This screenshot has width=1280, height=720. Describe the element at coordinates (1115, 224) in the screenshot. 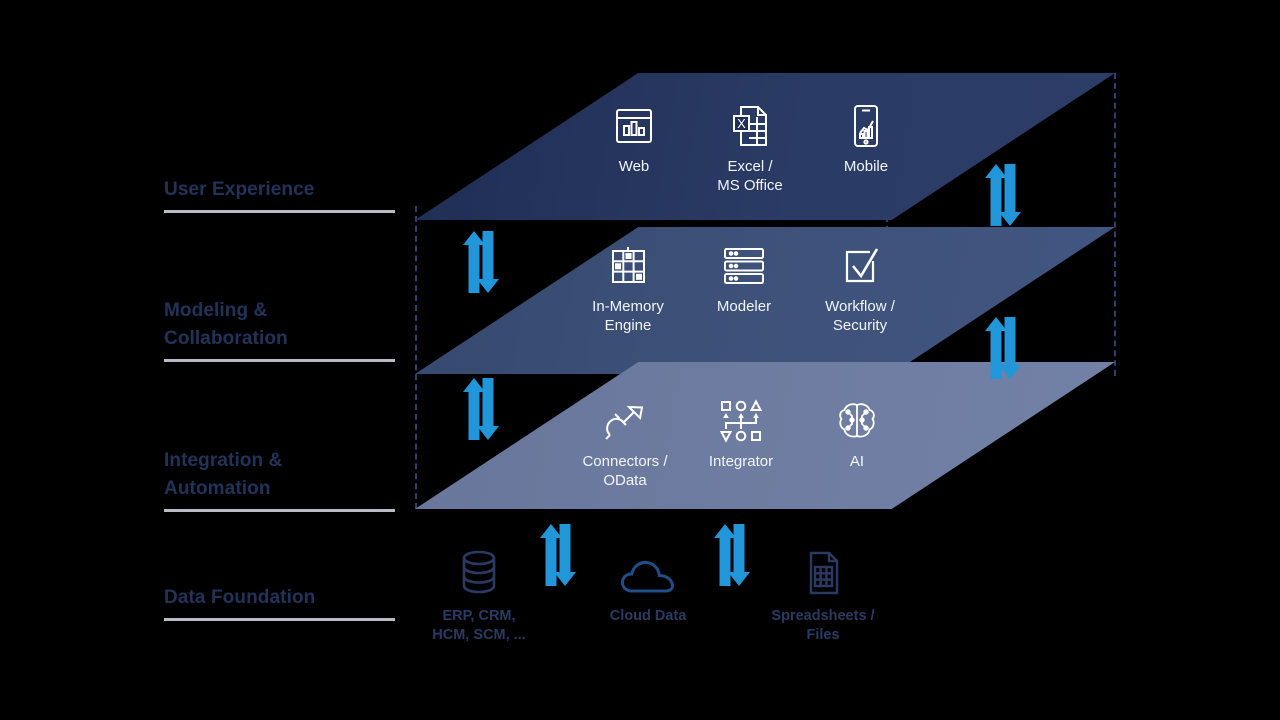

I see `box-guide-right-edge` at that location.